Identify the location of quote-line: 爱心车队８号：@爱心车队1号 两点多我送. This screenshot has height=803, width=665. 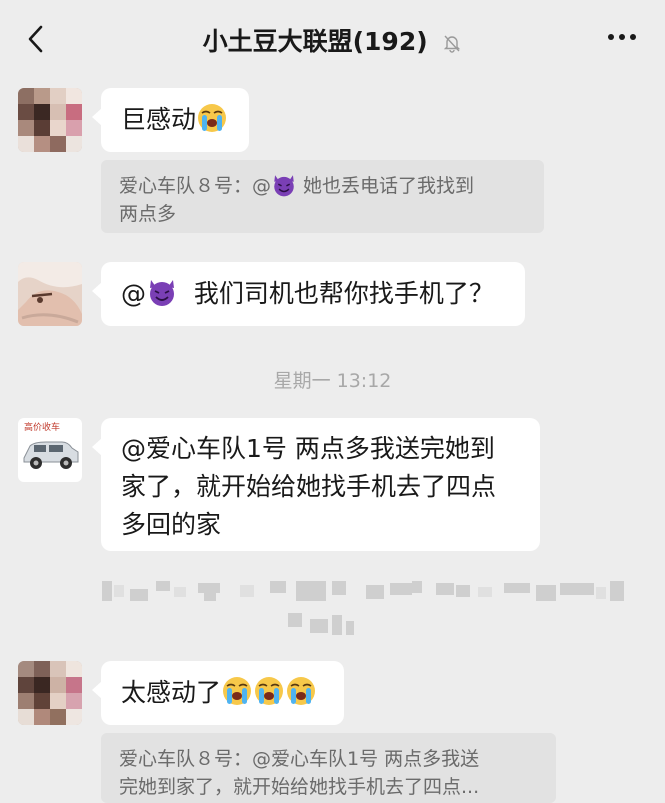
(299, 759).